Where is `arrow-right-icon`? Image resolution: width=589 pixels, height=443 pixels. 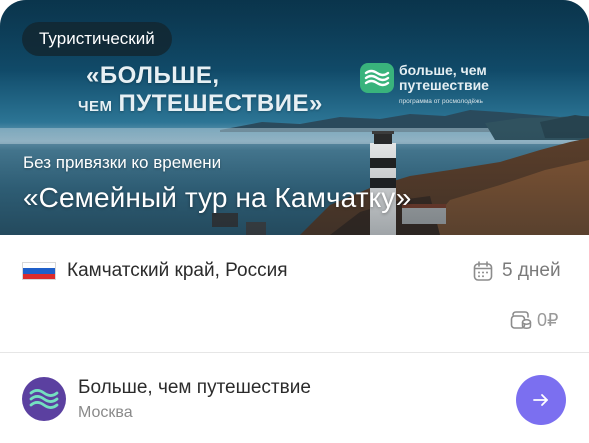 arrow-right-icon is located at coordinates (540, 400).